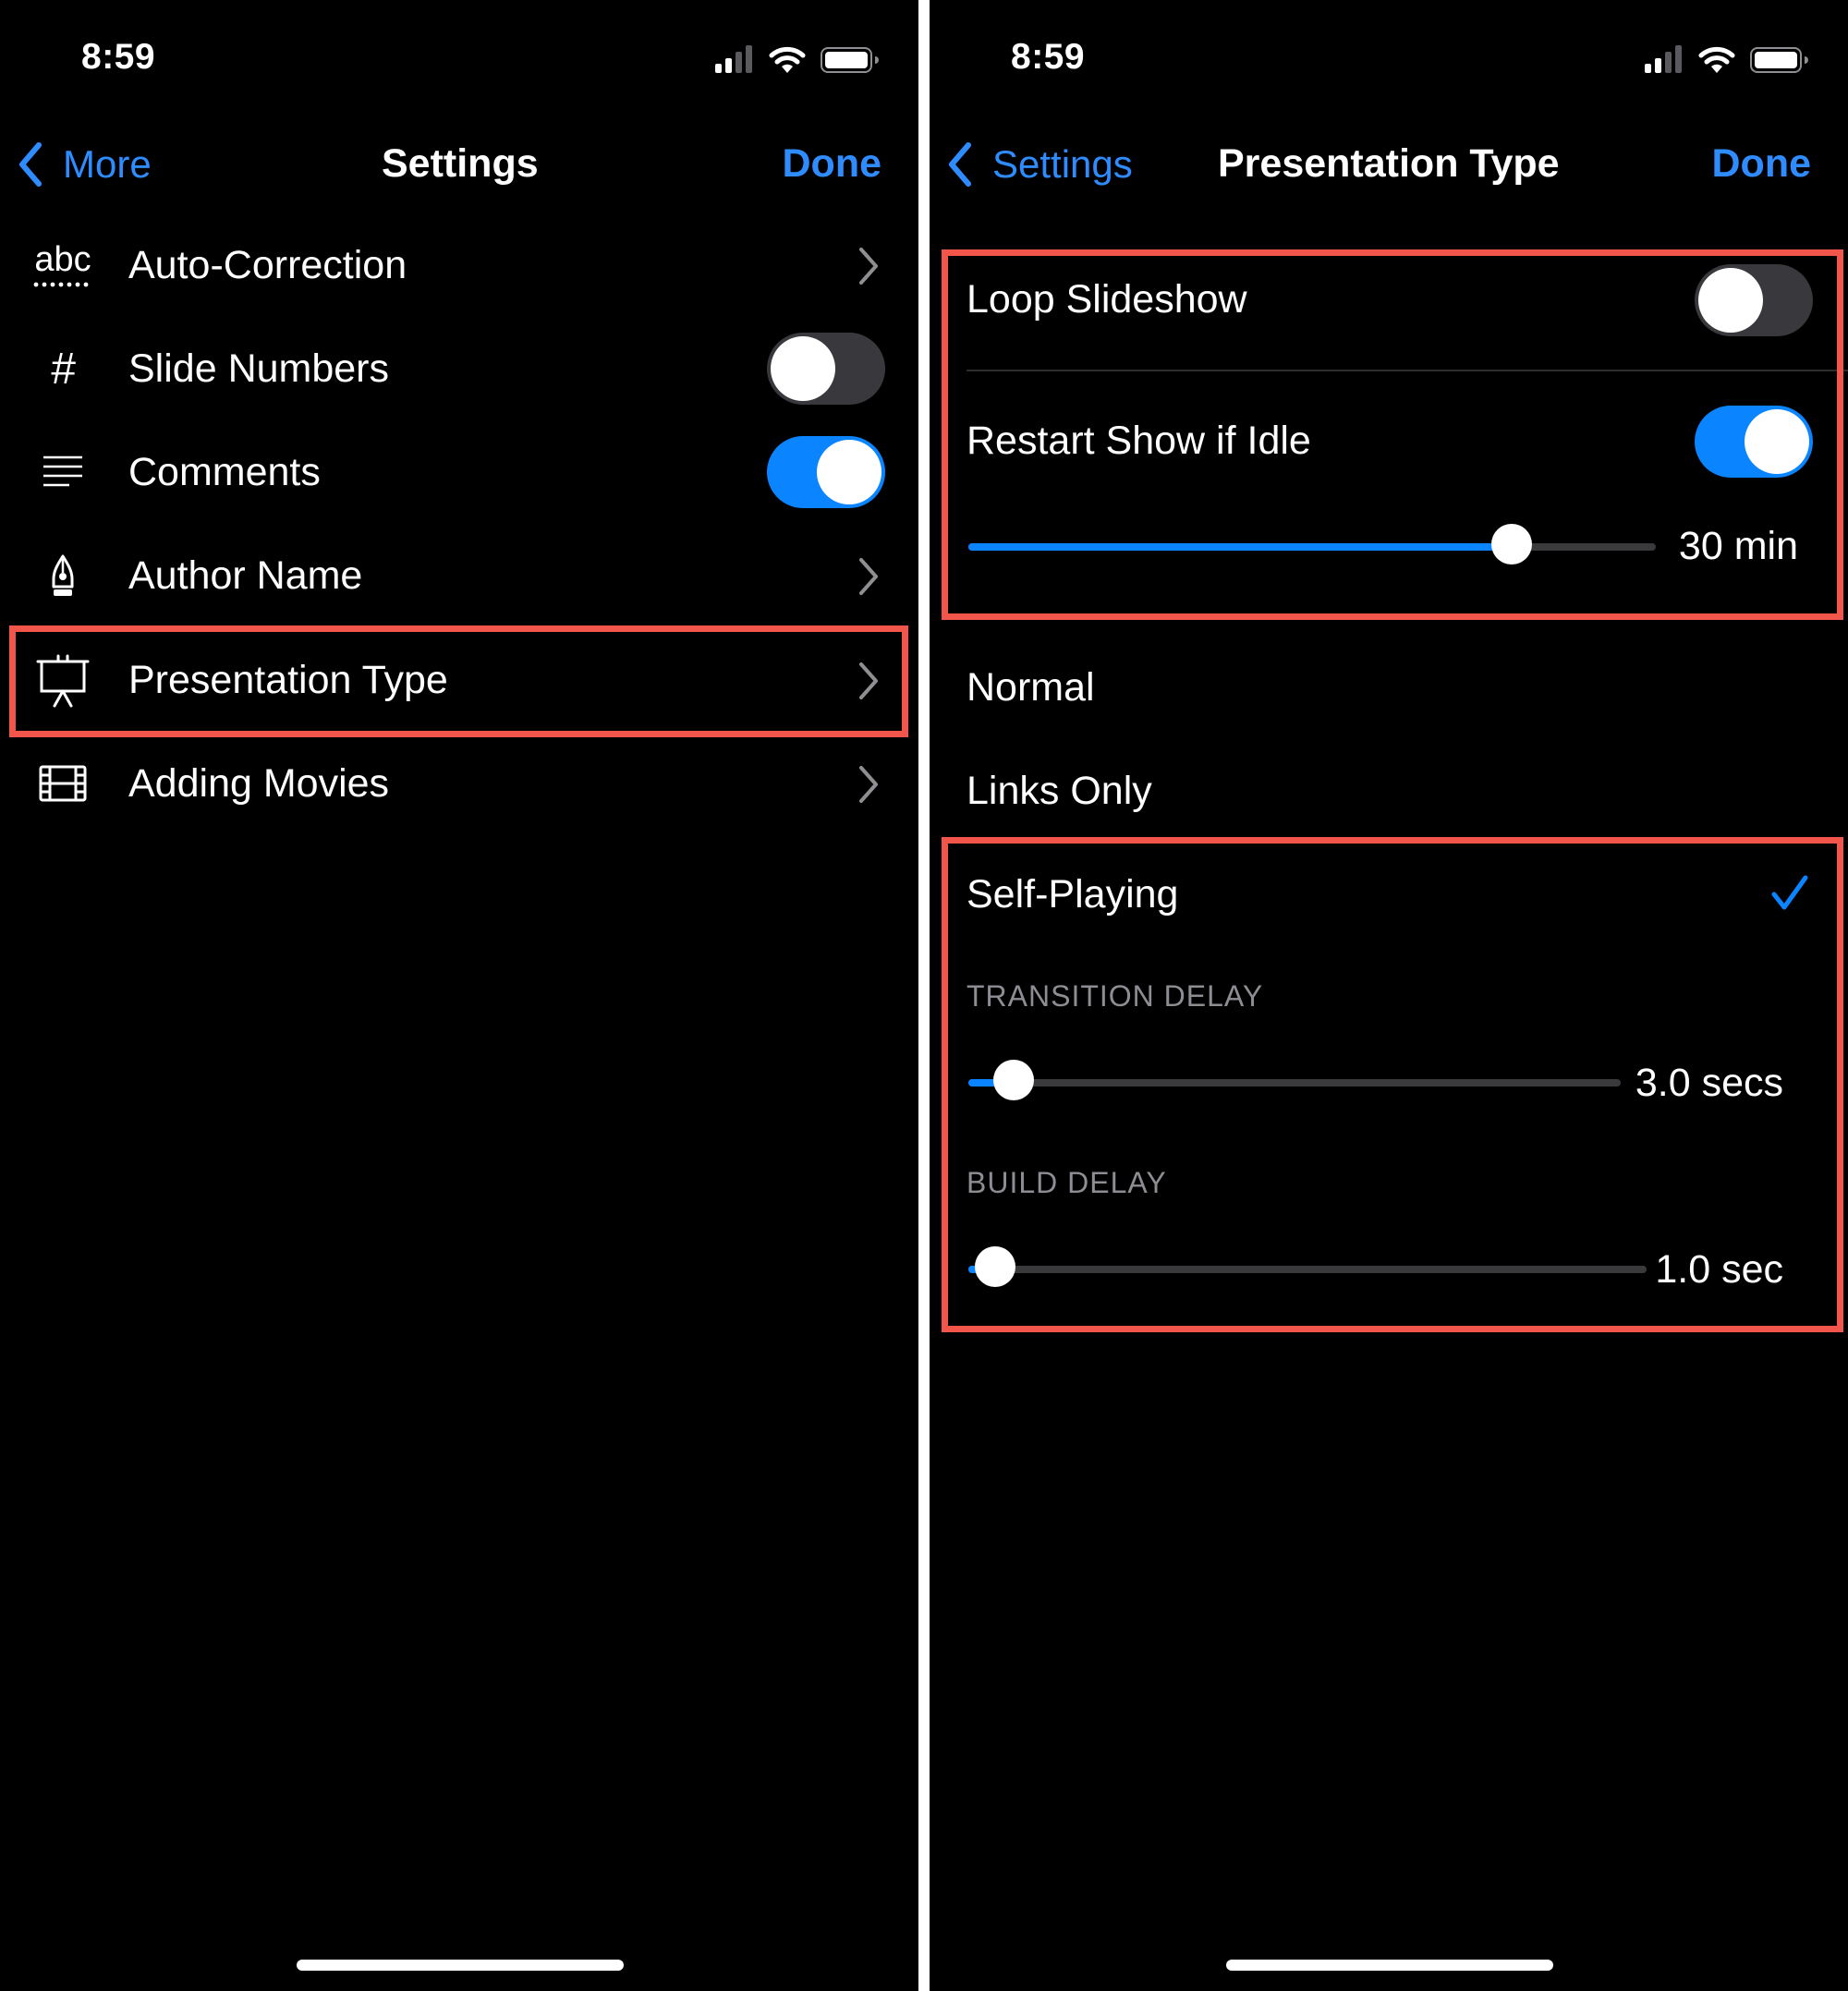 This screenshot has width=1848, height=1991. I want to click on settings-row-adding-movies: Adding Movies, so click(459, 784).